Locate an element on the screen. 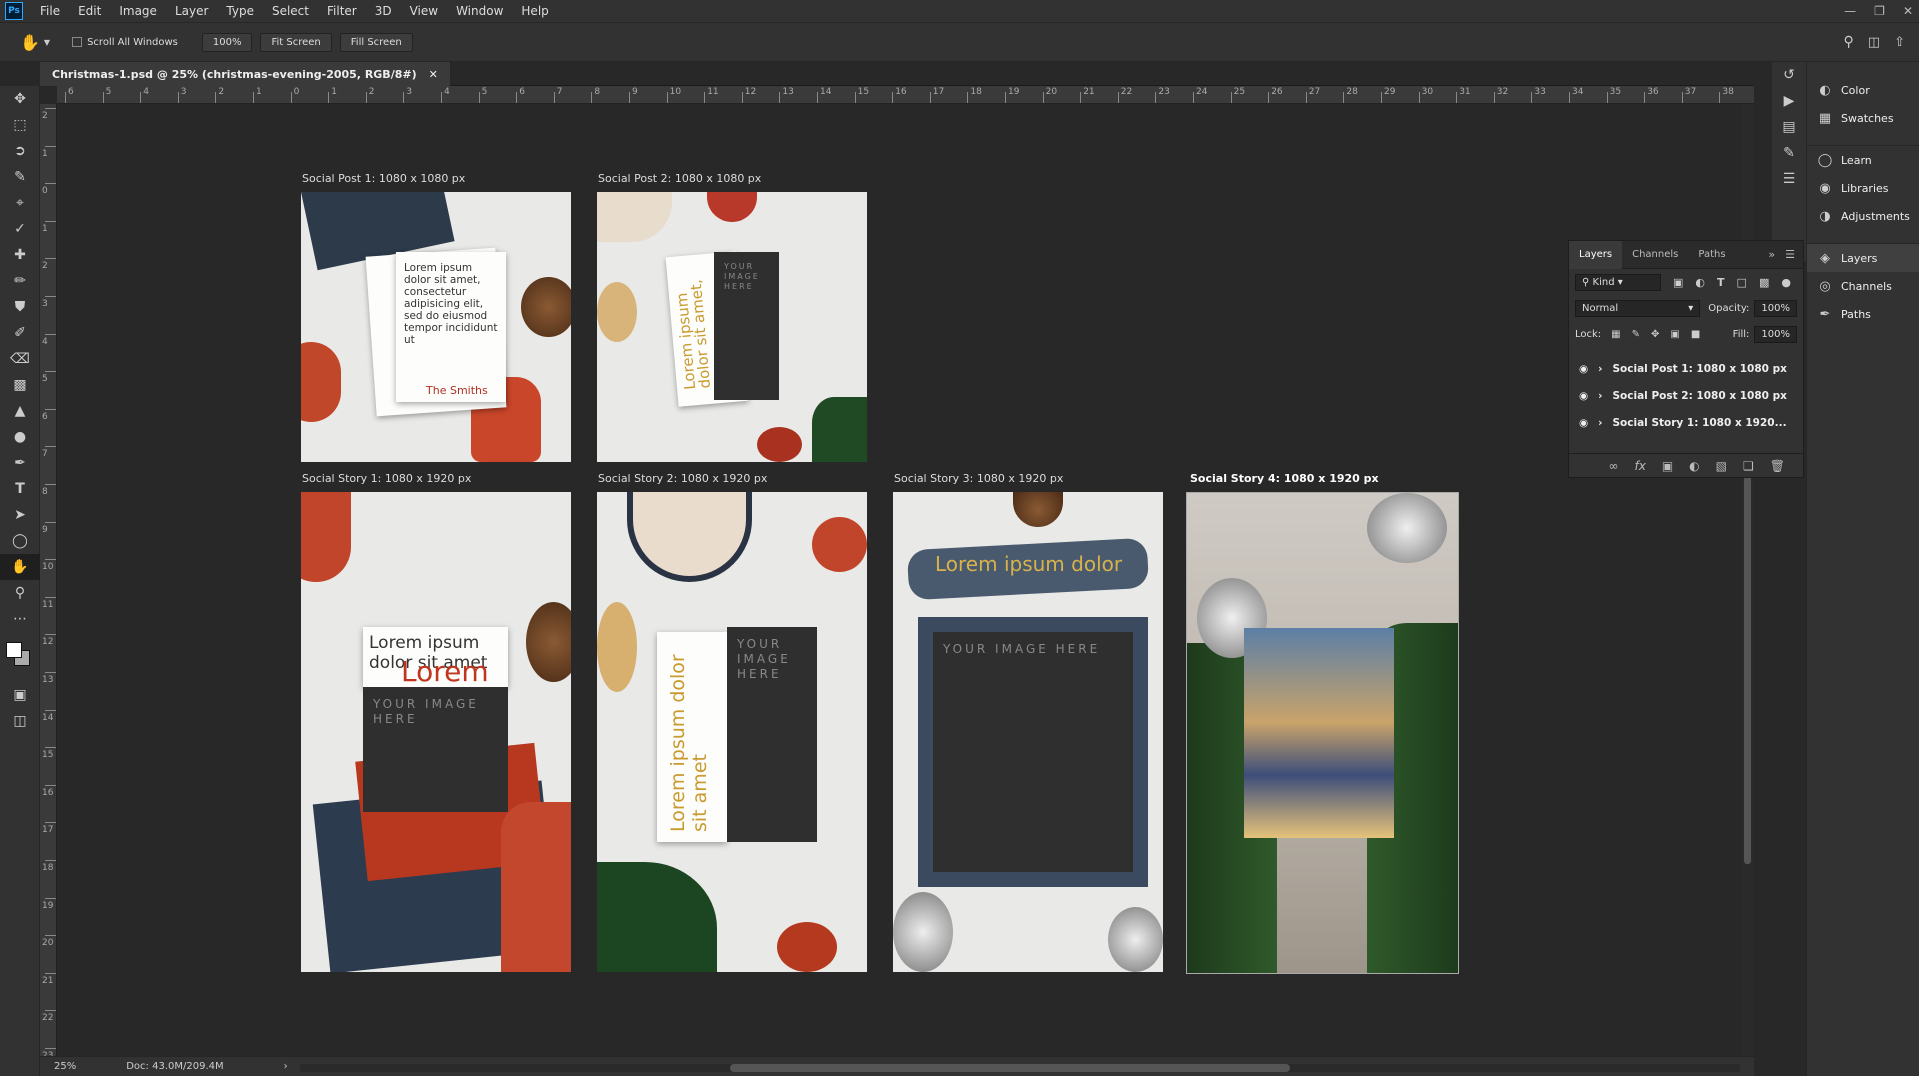 The image size is (1919, 1076). fill-field: 100% is located at coordinates (1775, 334).